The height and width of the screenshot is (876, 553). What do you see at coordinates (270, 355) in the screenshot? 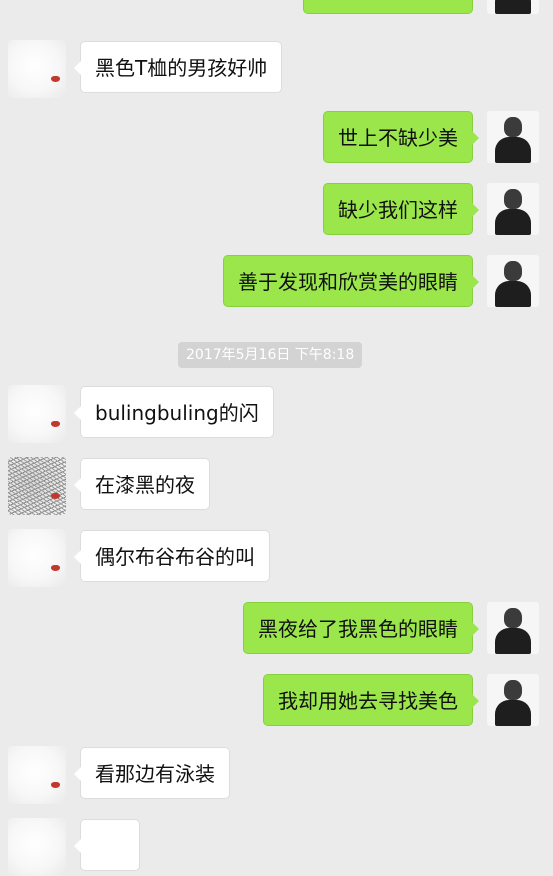
I see `chat-timestamp: 2017年5月16日 下午8:18` at bounding box center [270, 355].